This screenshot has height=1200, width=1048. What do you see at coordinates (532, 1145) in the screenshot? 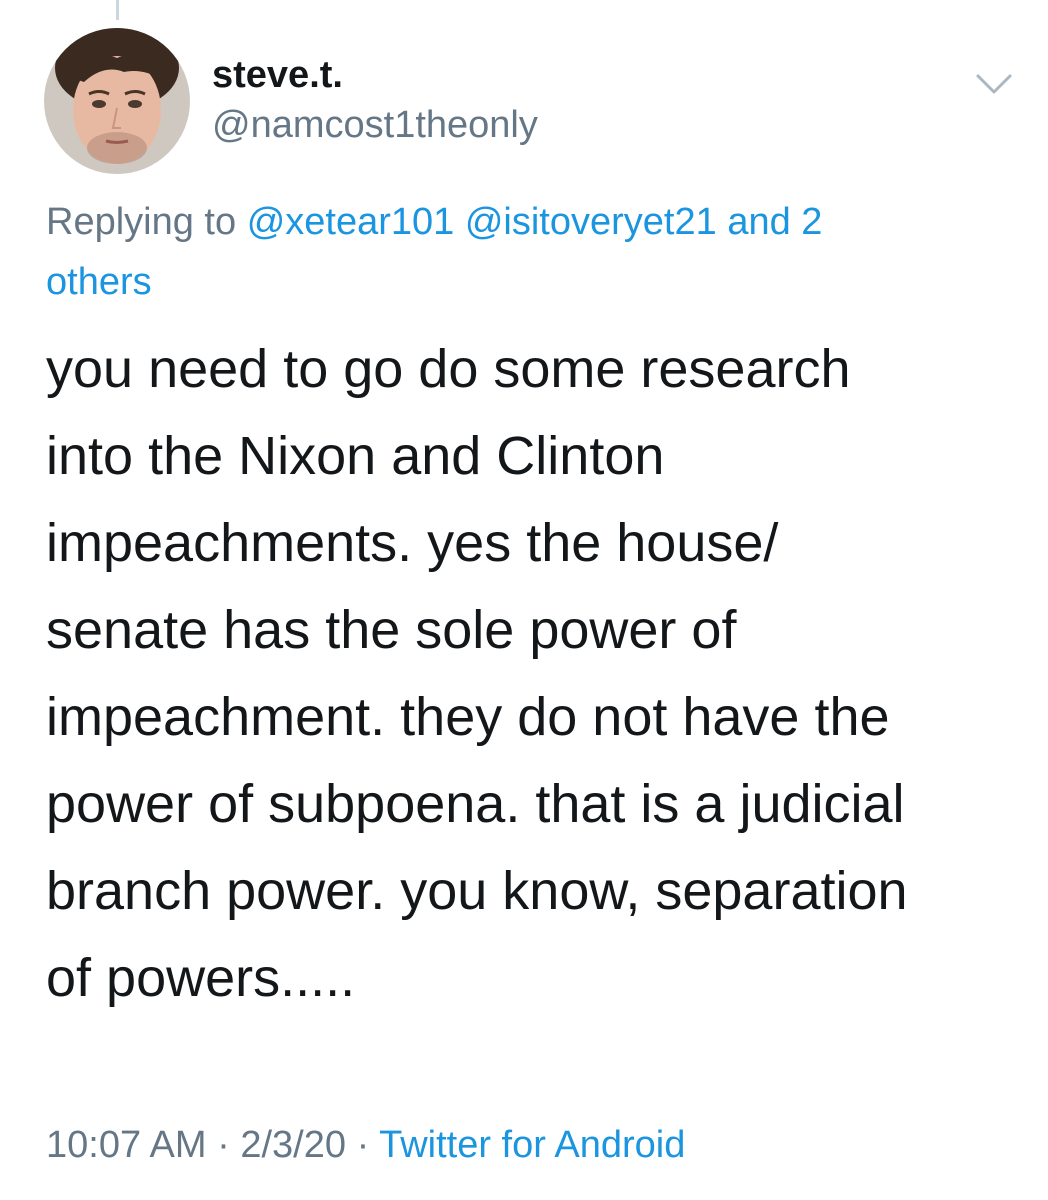
I see `tweet-source-link: Twitter for Android` at bounding box center [532, 1145].